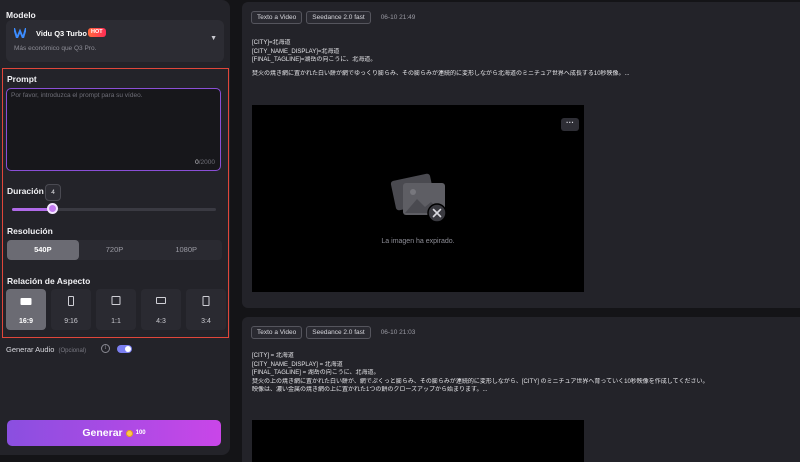 This screenshot has width=800, height=462. What do you see at coordinates (161, 309) in the screenshot?
I see `aspect-option-4-3: 4:3` at bounding box center [161, 309].